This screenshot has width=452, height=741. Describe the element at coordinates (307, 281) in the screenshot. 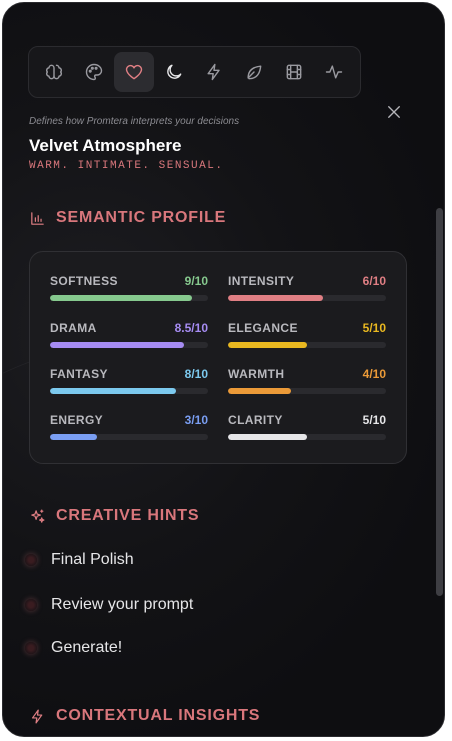

I see `metric-row: INTENSITY 6/10` at that location.